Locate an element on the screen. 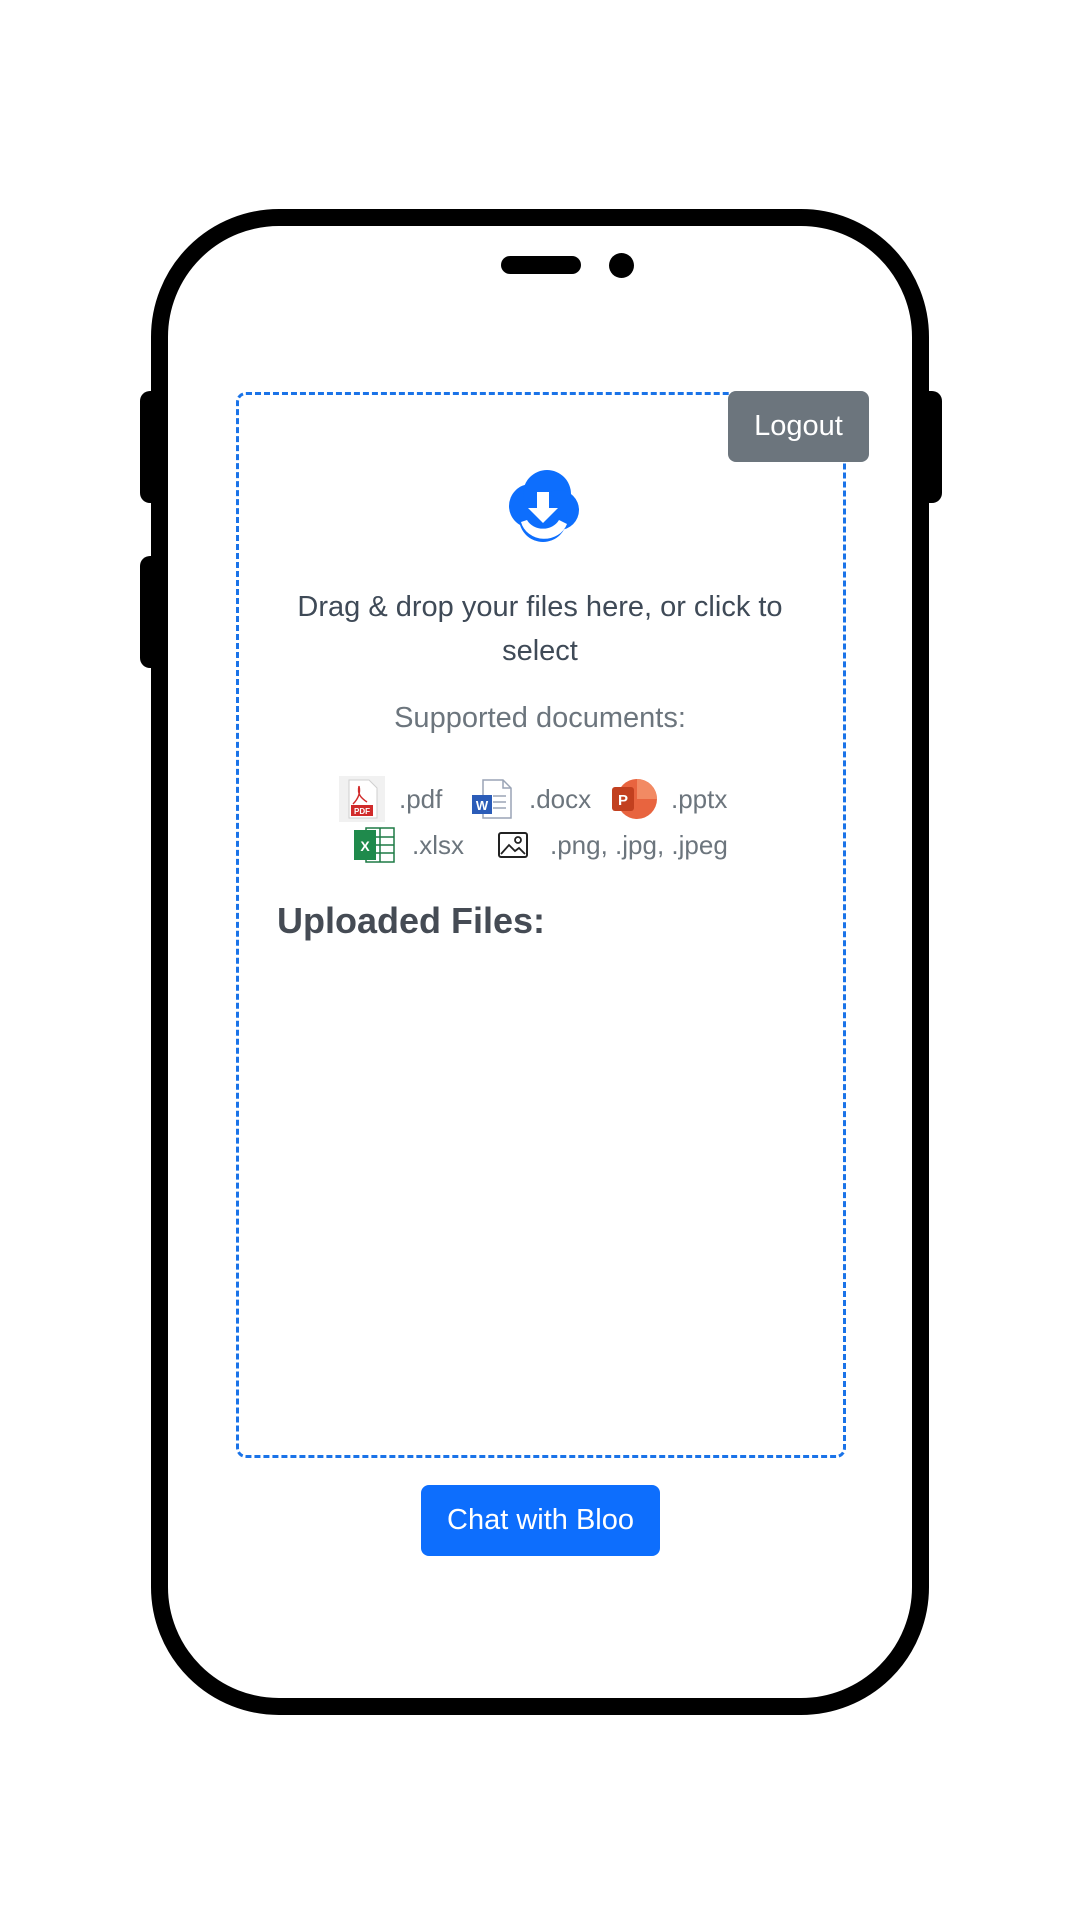 This screenshot has width=1080, height=1920. svg-text: W is located at coordinates (482, 805).